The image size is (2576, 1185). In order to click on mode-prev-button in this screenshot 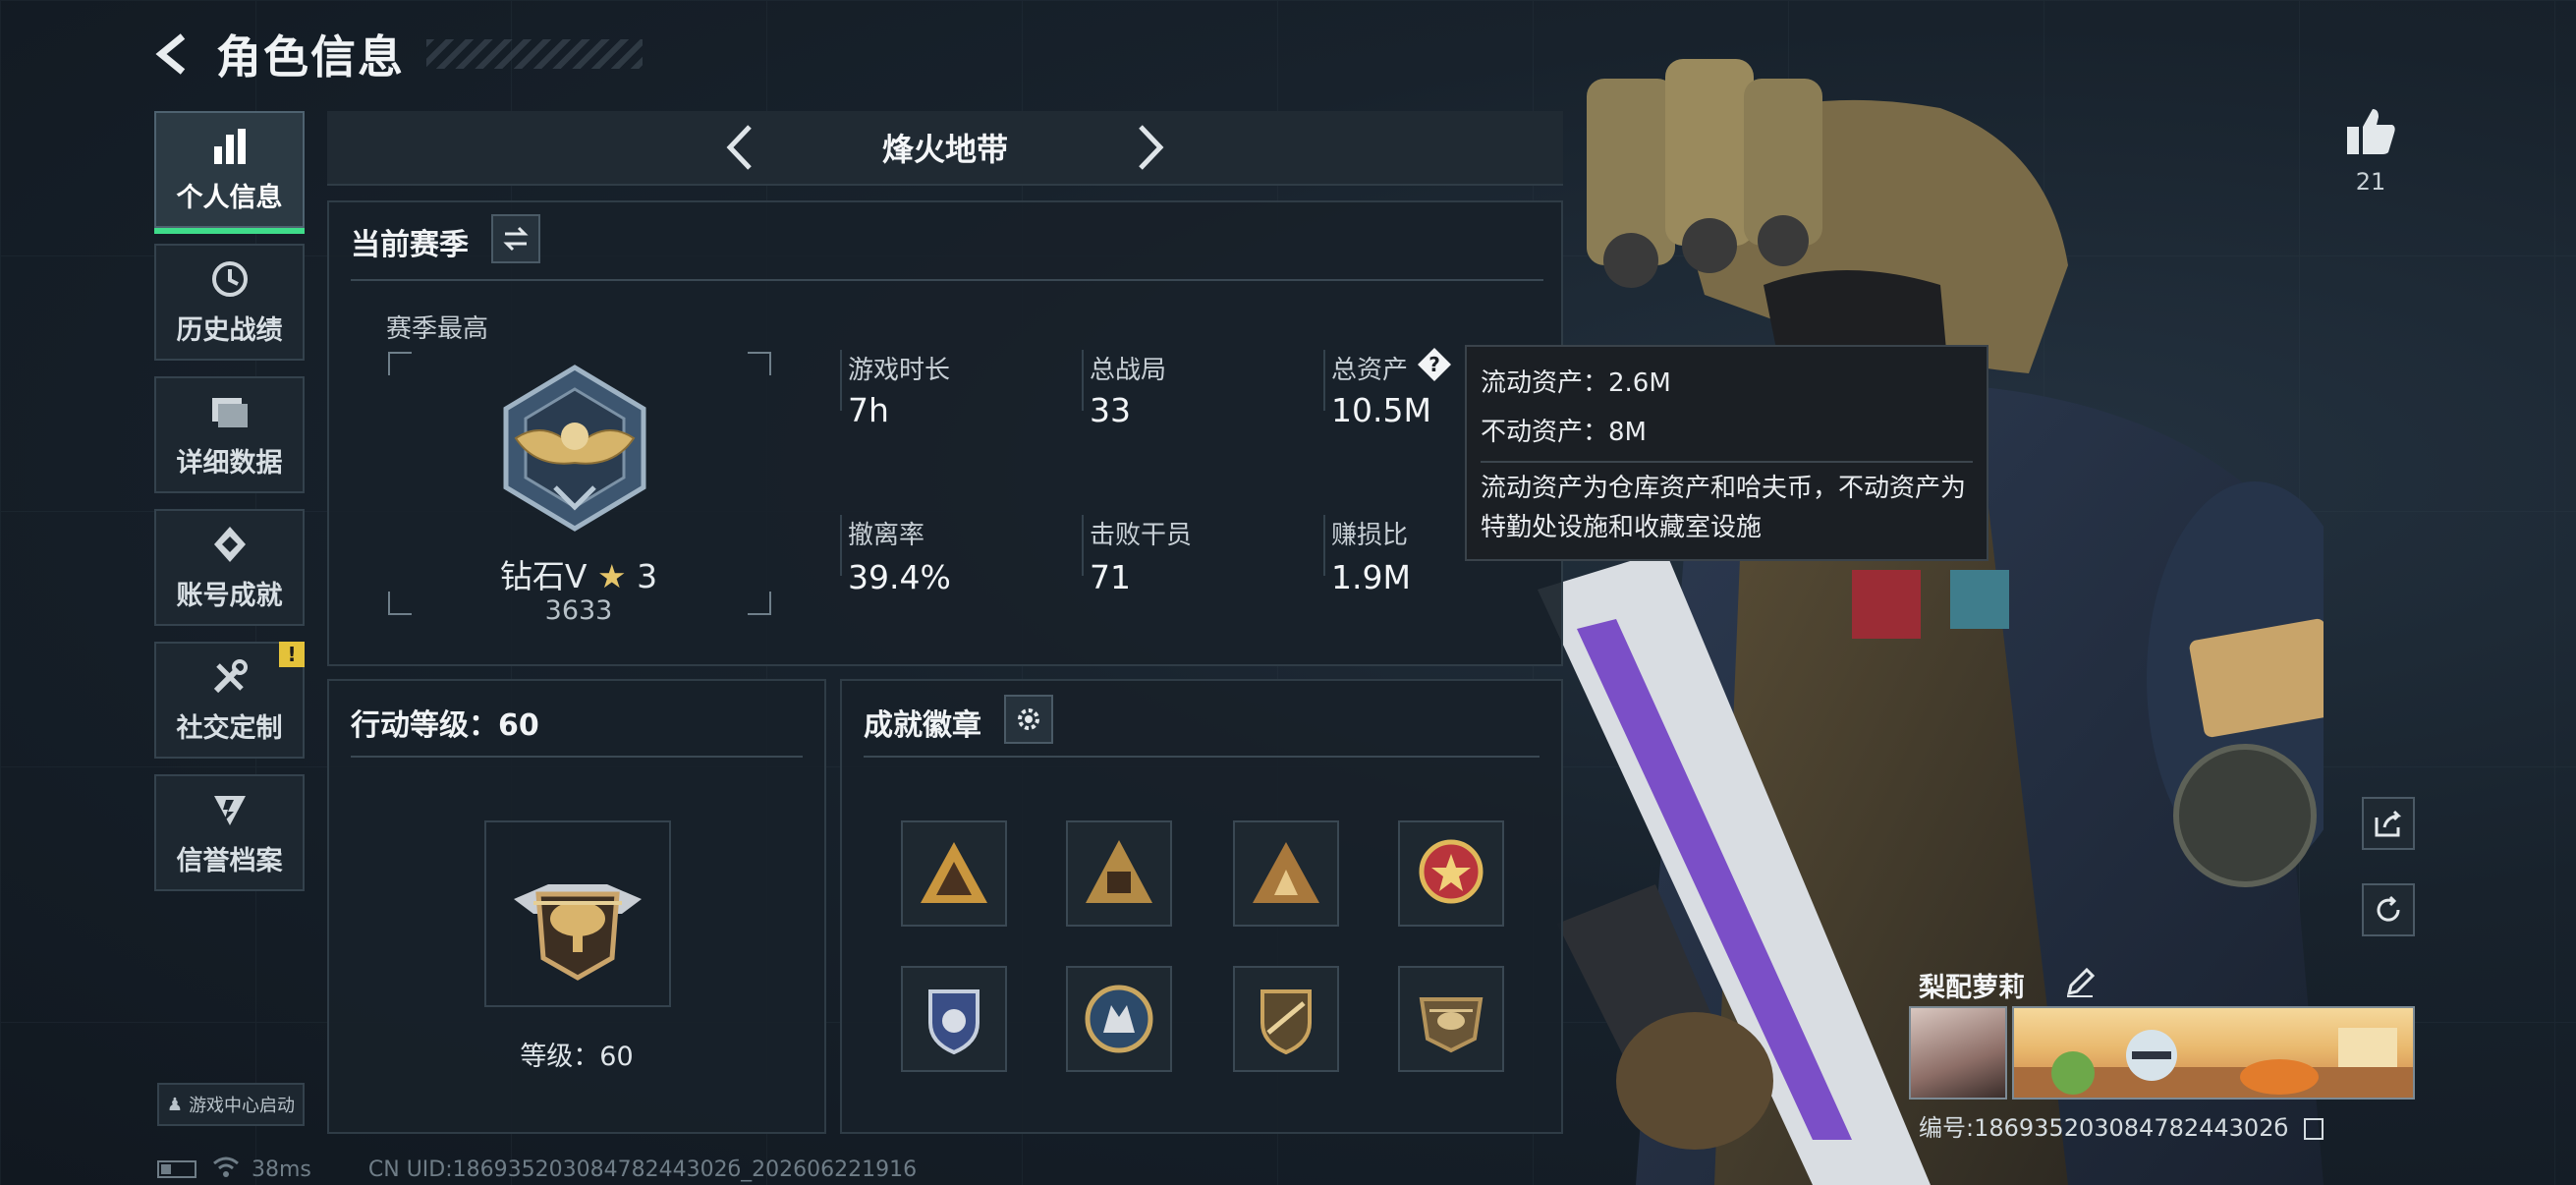, I will do `click(738, 148)`.